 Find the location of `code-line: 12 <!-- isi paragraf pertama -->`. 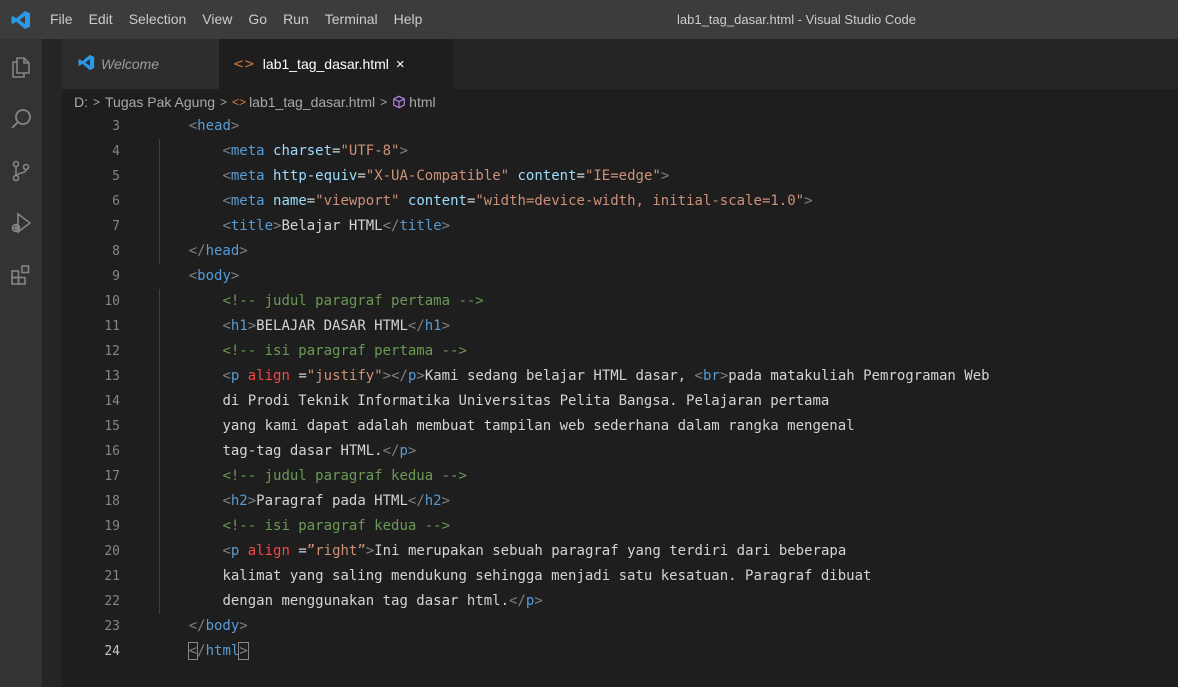

code-line: 12 <!-- isi paragraf pertama --> is located at coordinates (620, 351).